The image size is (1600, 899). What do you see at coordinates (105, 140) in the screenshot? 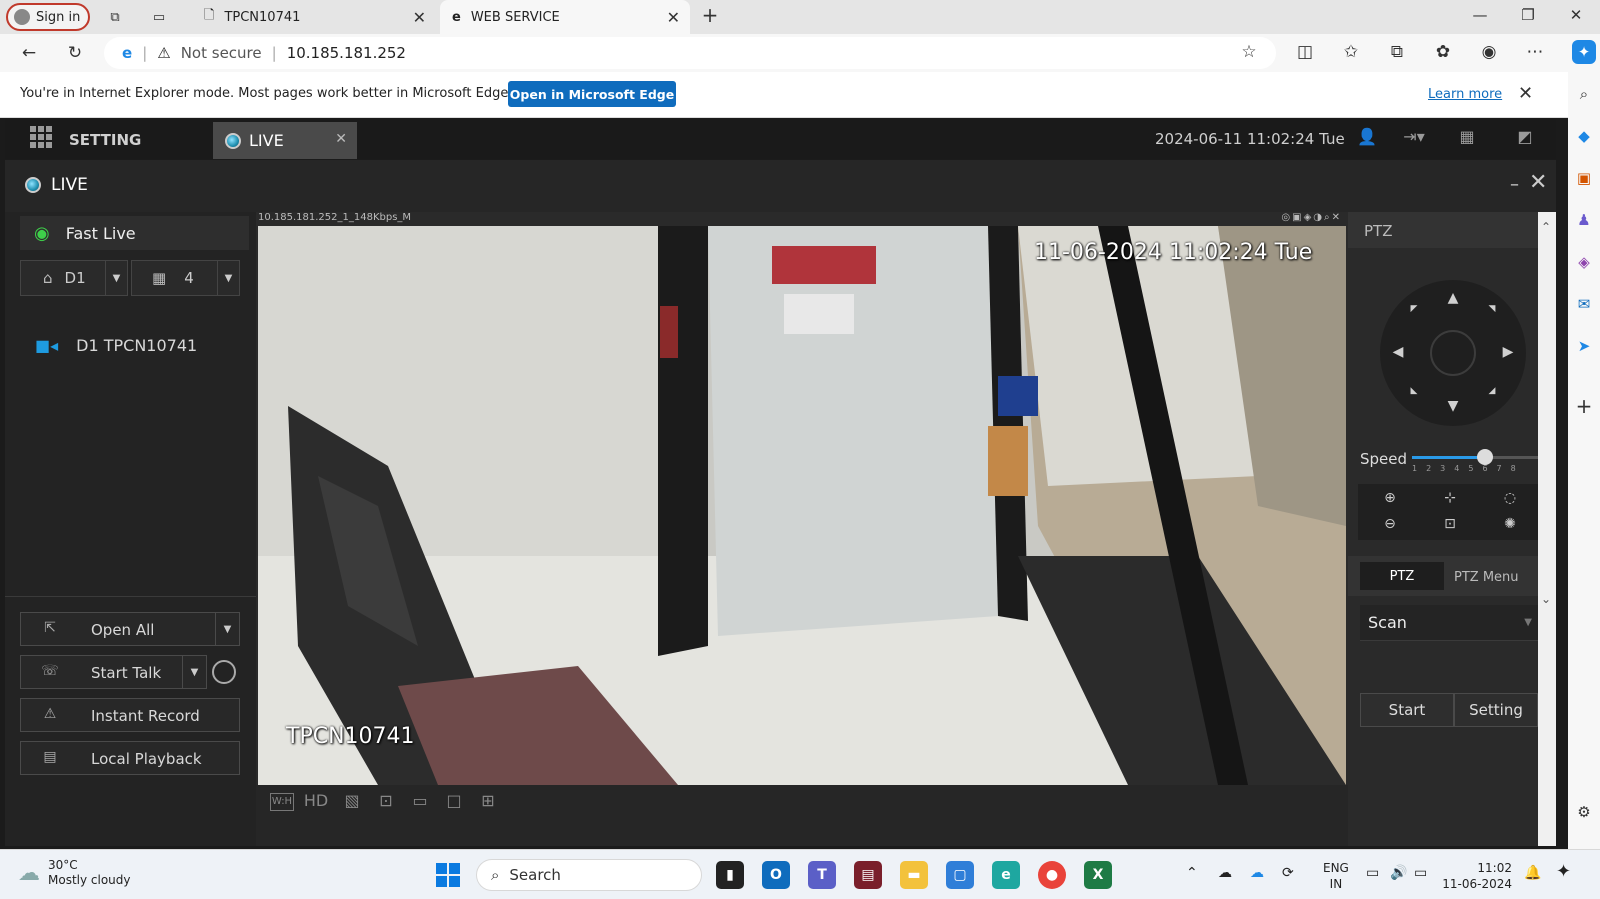
I see `setting-menu-label: SETTING` at bounding box center [105, 140].